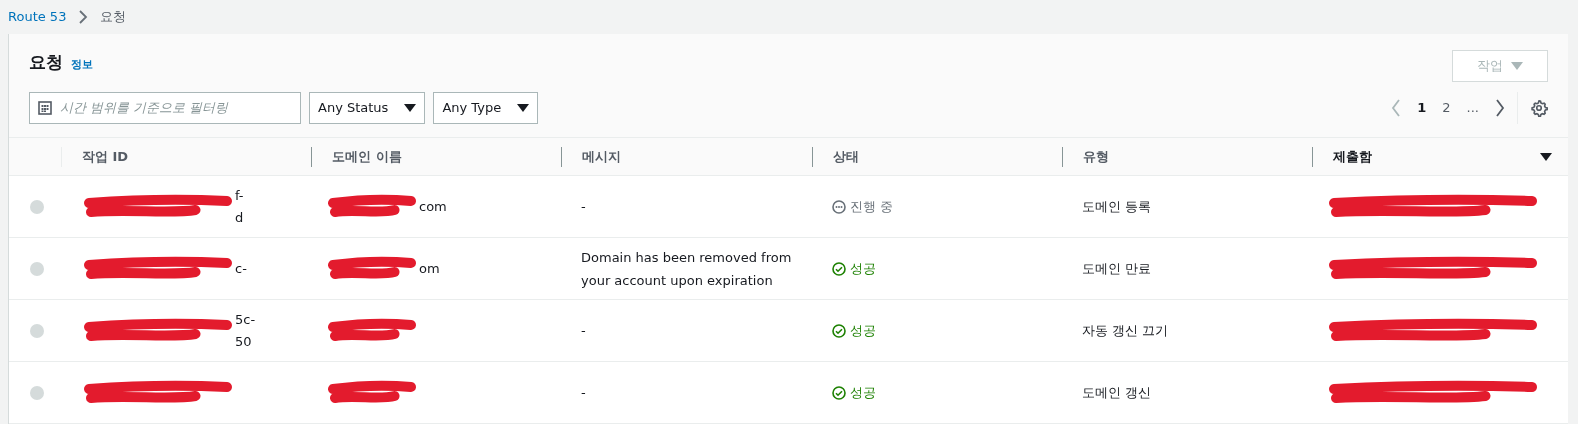  What do you see at coordinates (1539, 108) in the screenshot?
I see `settings-icon` at bounding box center [1539, 108].